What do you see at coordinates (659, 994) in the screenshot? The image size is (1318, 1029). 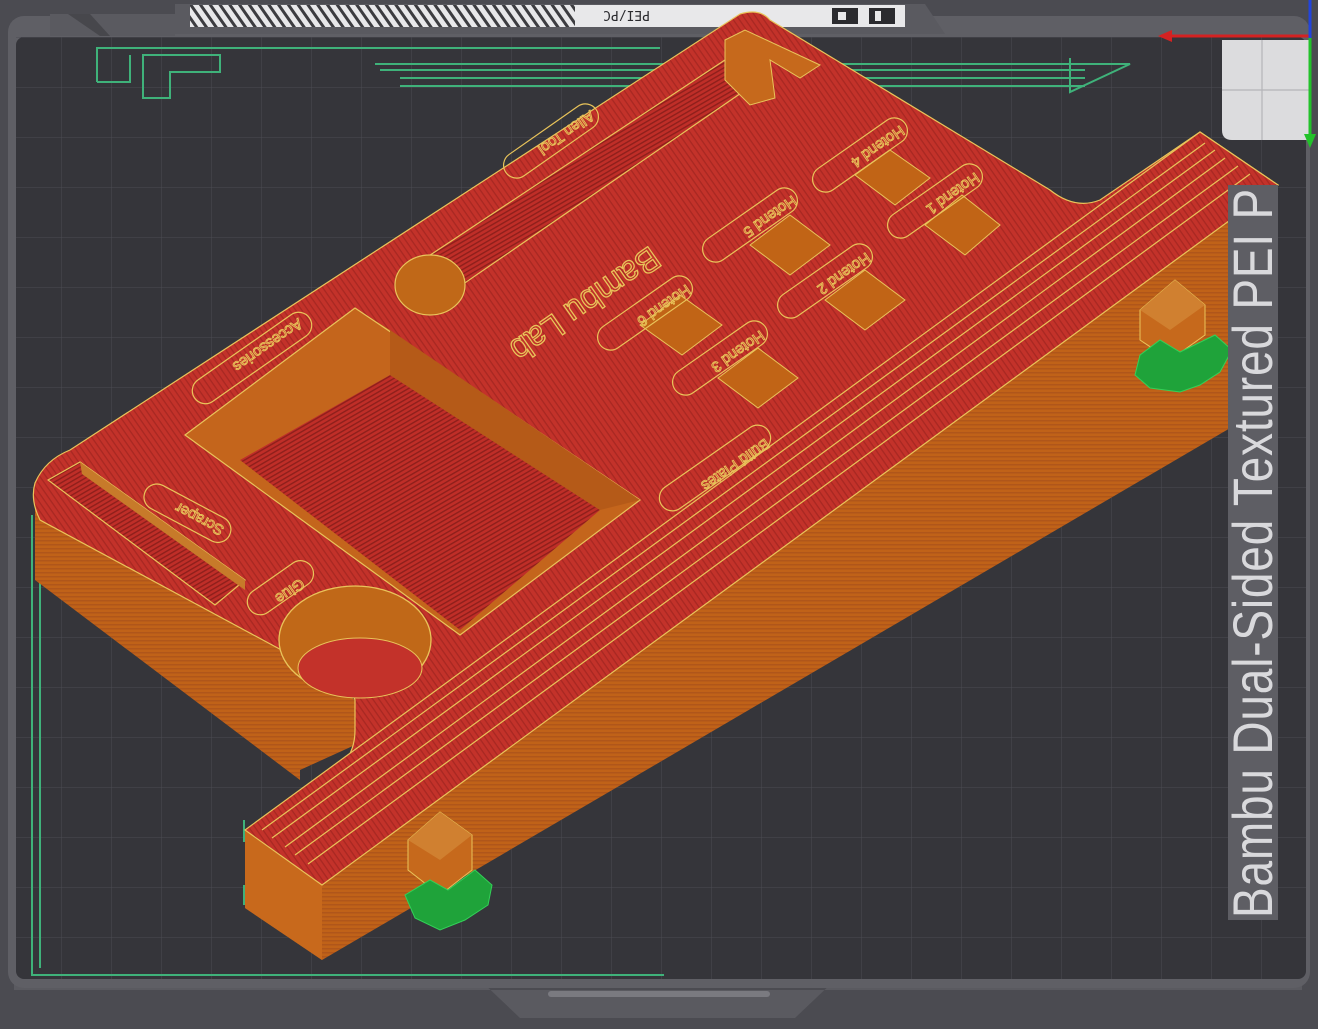 I see `plate-bottom-handle` at bounding box center [659, 994].